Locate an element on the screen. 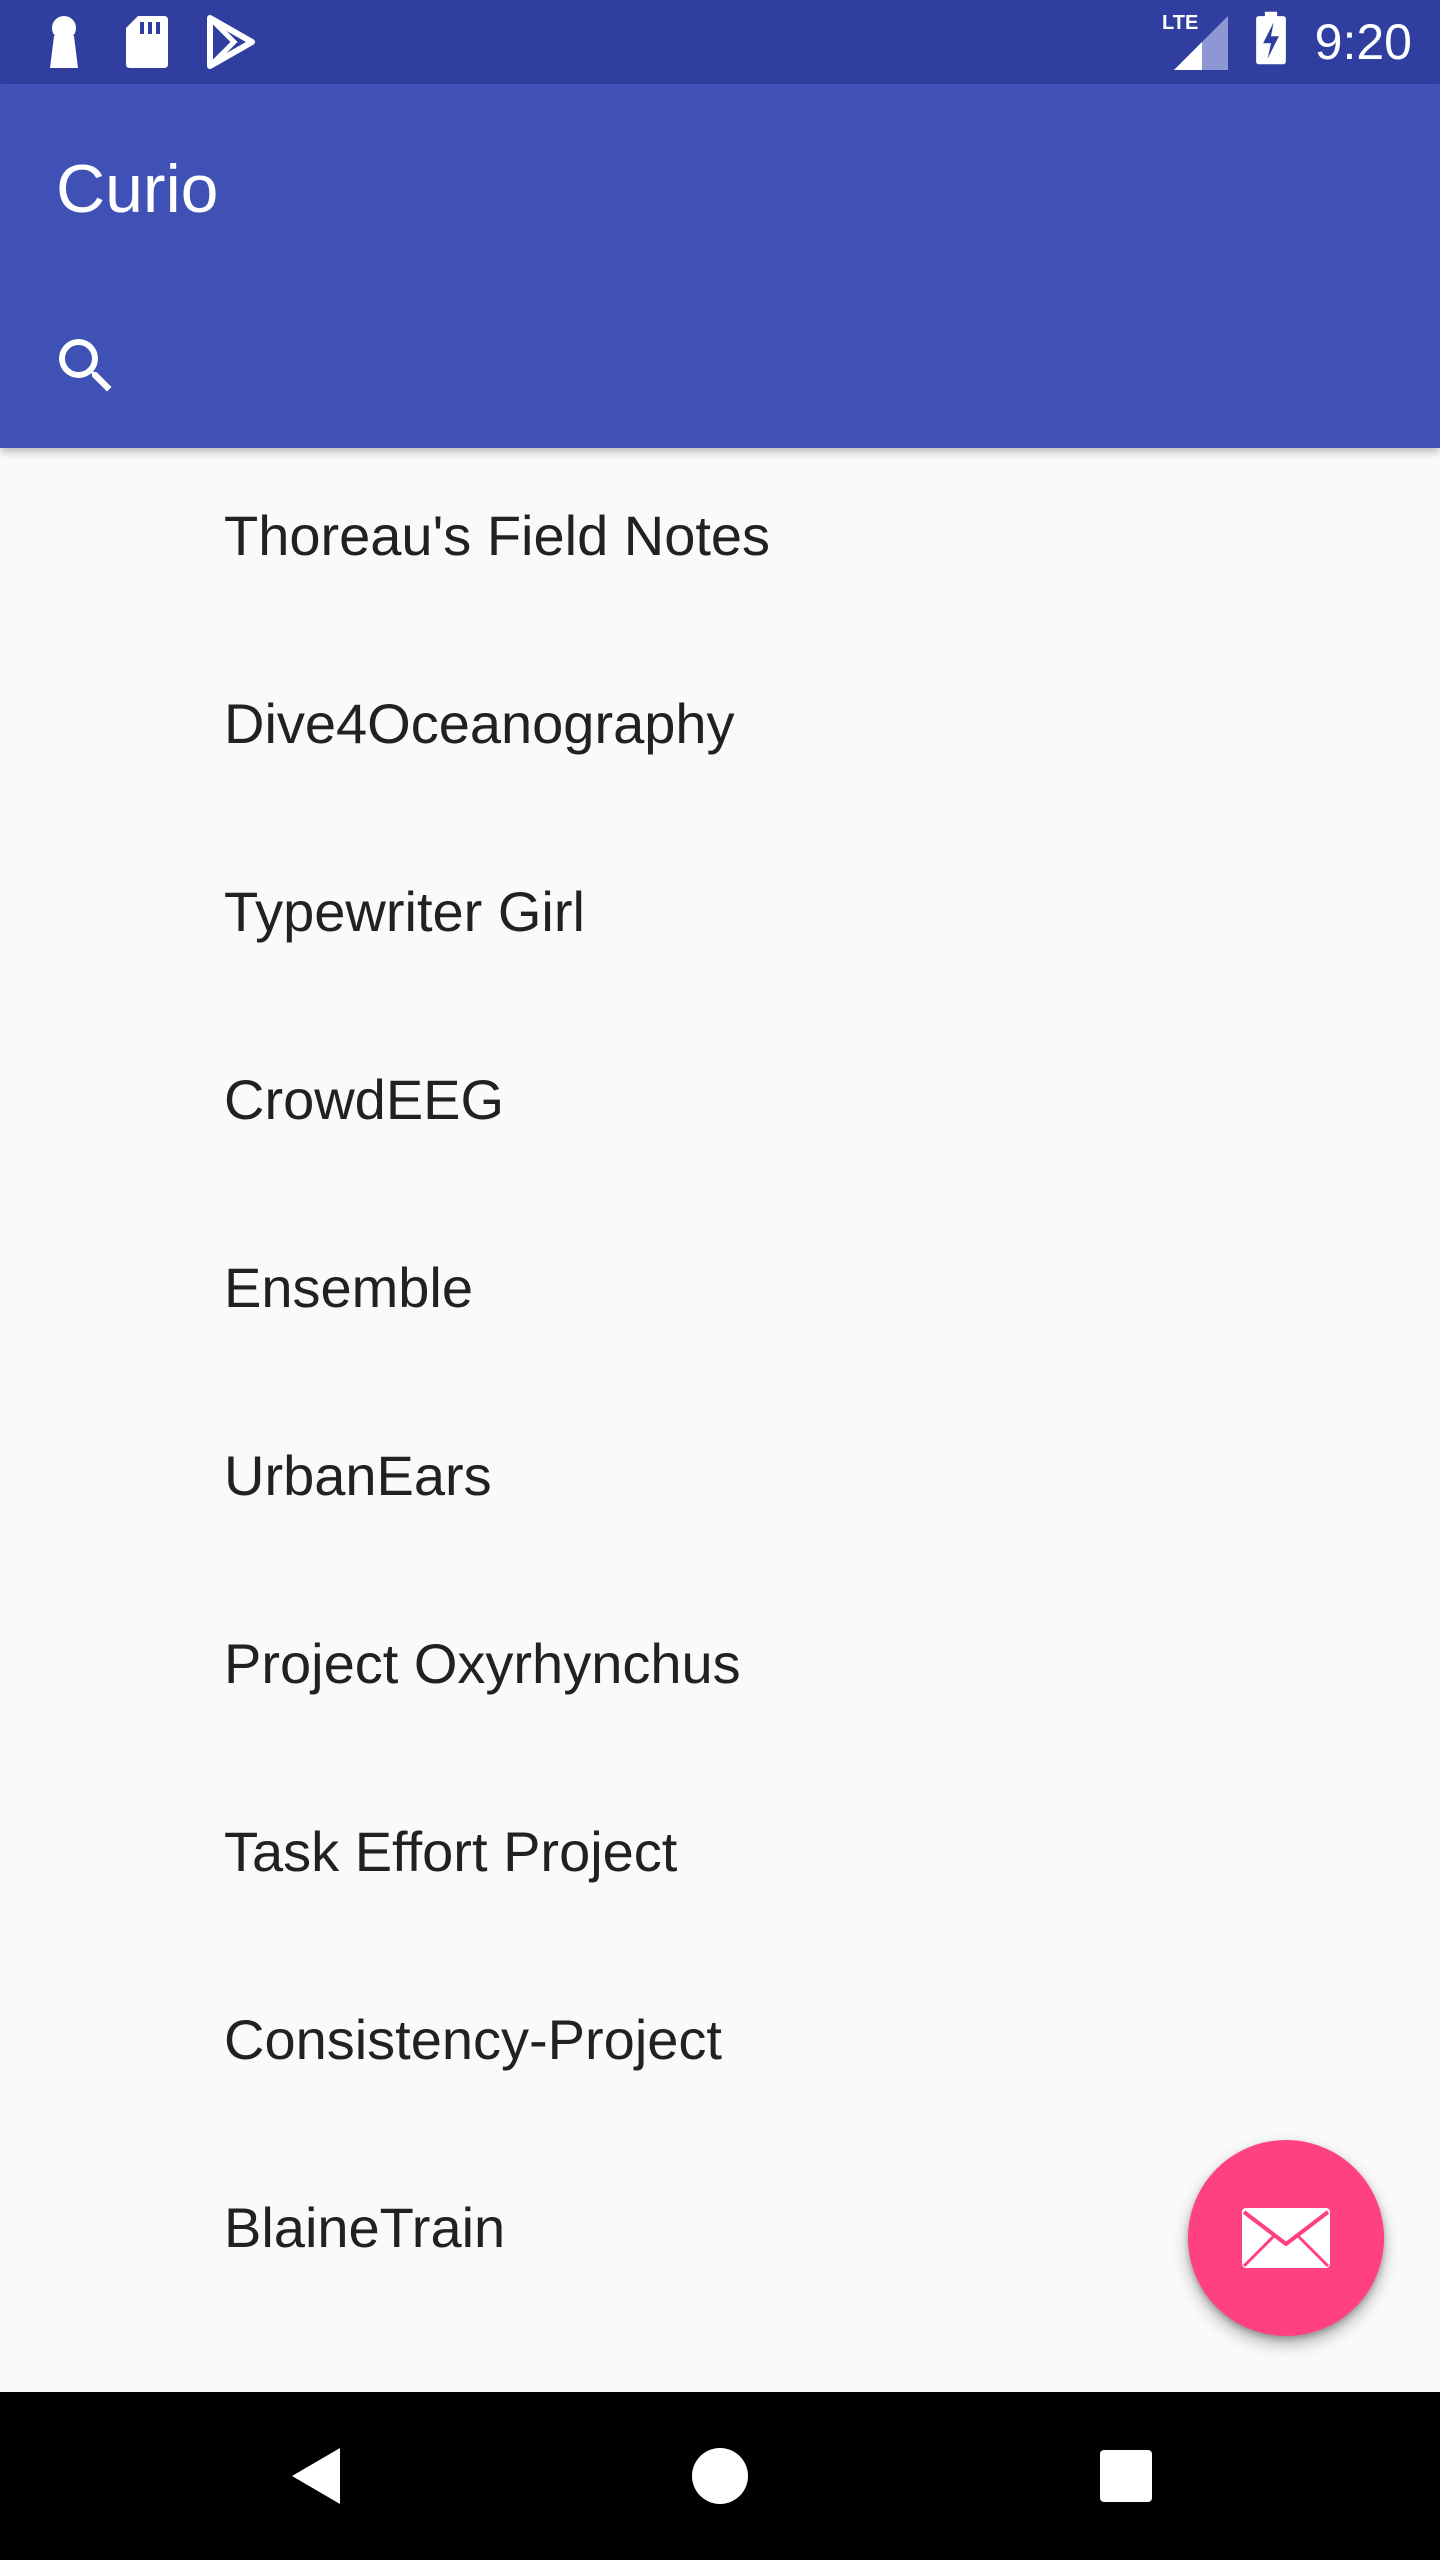 The image size is (1440, 2560). keyhole-icon is located at coordinates (64, 42).